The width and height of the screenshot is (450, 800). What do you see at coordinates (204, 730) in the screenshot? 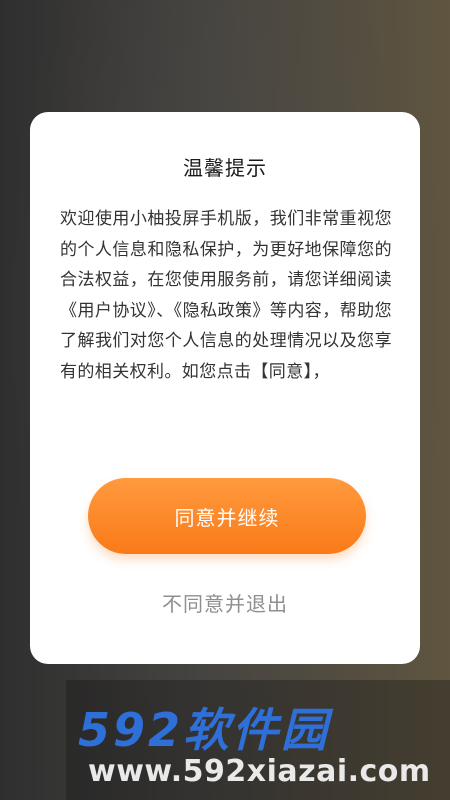
I see `watermark-logo: 592软件园` at bounding box center [204, 730].